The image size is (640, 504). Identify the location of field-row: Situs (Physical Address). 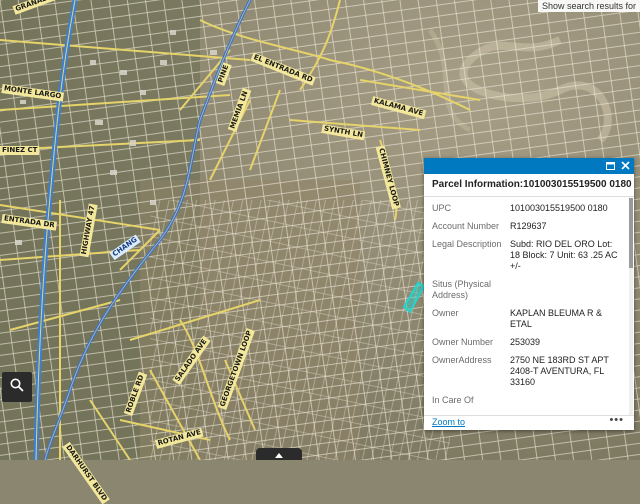
(534, 290).